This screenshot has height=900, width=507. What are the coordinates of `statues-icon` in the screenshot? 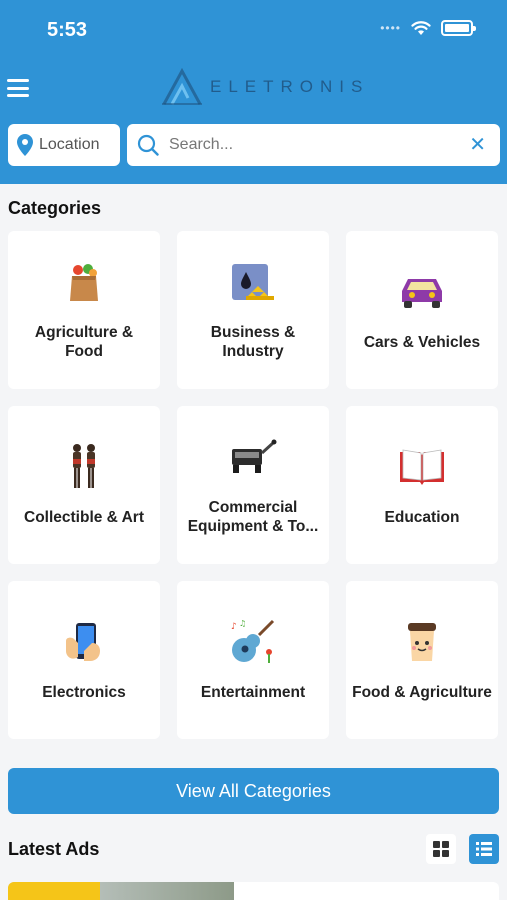 It's located at (84, 466).